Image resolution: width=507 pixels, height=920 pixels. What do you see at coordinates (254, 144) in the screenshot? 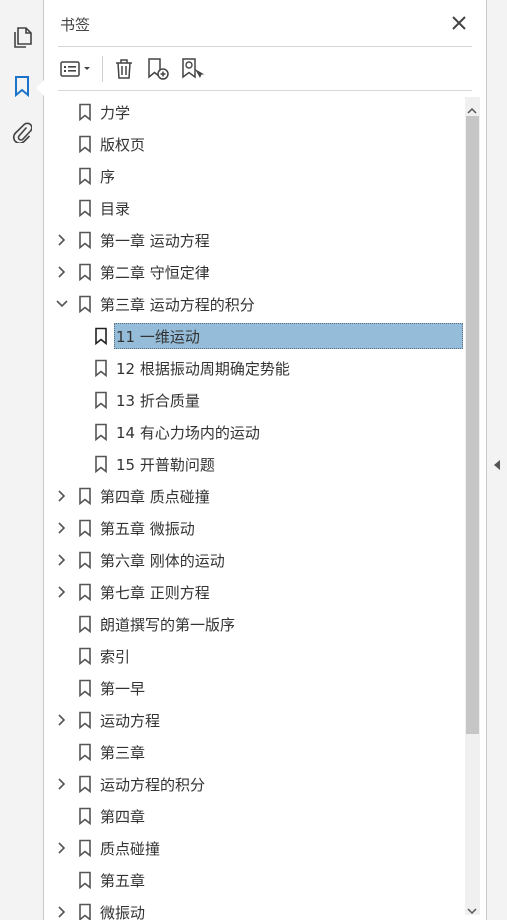
I see `bookmark-item: 版权页` at bounding box center [254, 144].